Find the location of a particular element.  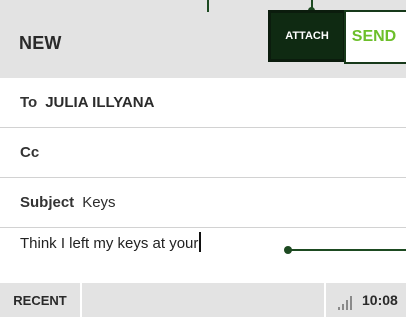

to-recipient: JULIA ILLYANA is located at coordinates (99, 102).